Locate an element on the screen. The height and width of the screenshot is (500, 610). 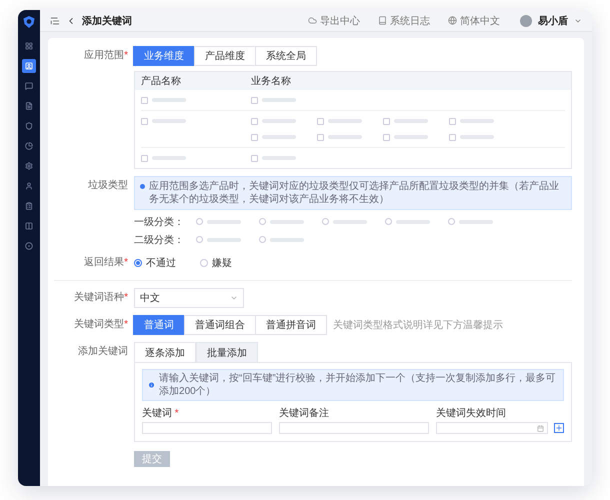
user-name: 易小盾 is located at coordinates (553, 21).